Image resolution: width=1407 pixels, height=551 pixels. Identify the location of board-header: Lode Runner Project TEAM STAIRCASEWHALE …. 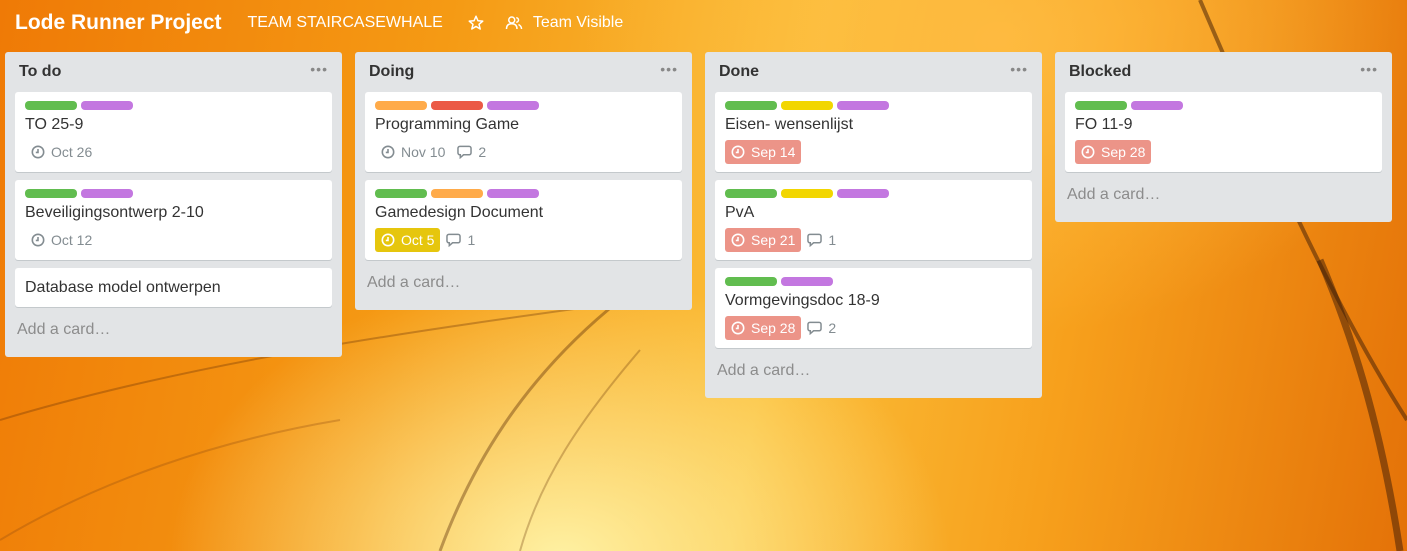
(703, 23).